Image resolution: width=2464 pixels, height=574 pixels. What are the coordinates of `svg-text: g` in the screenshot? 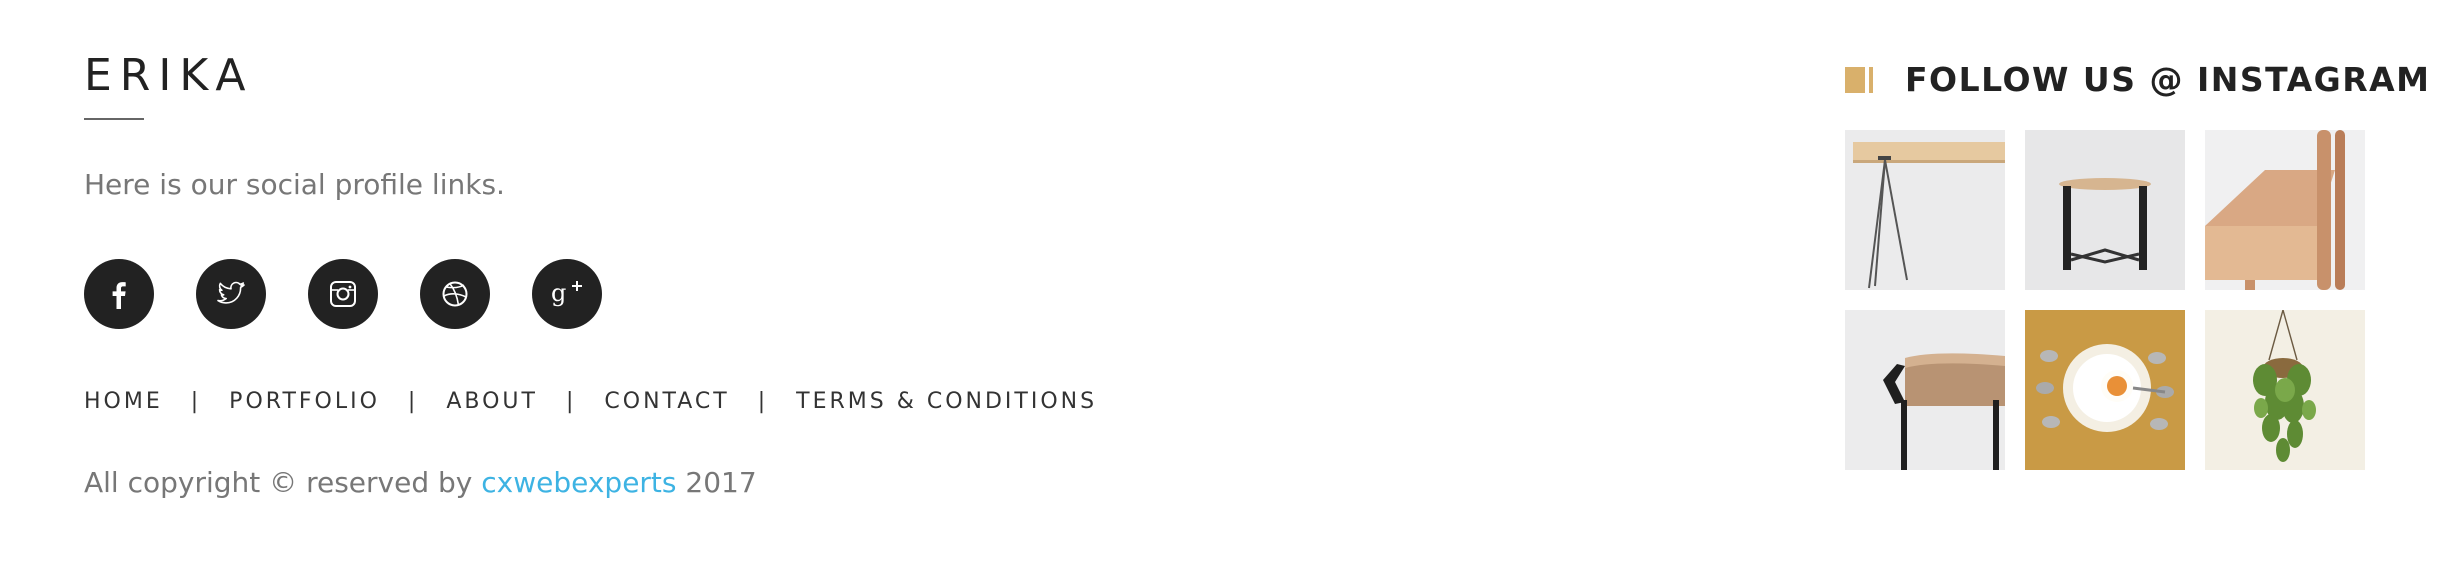 It's located at (558, 293).